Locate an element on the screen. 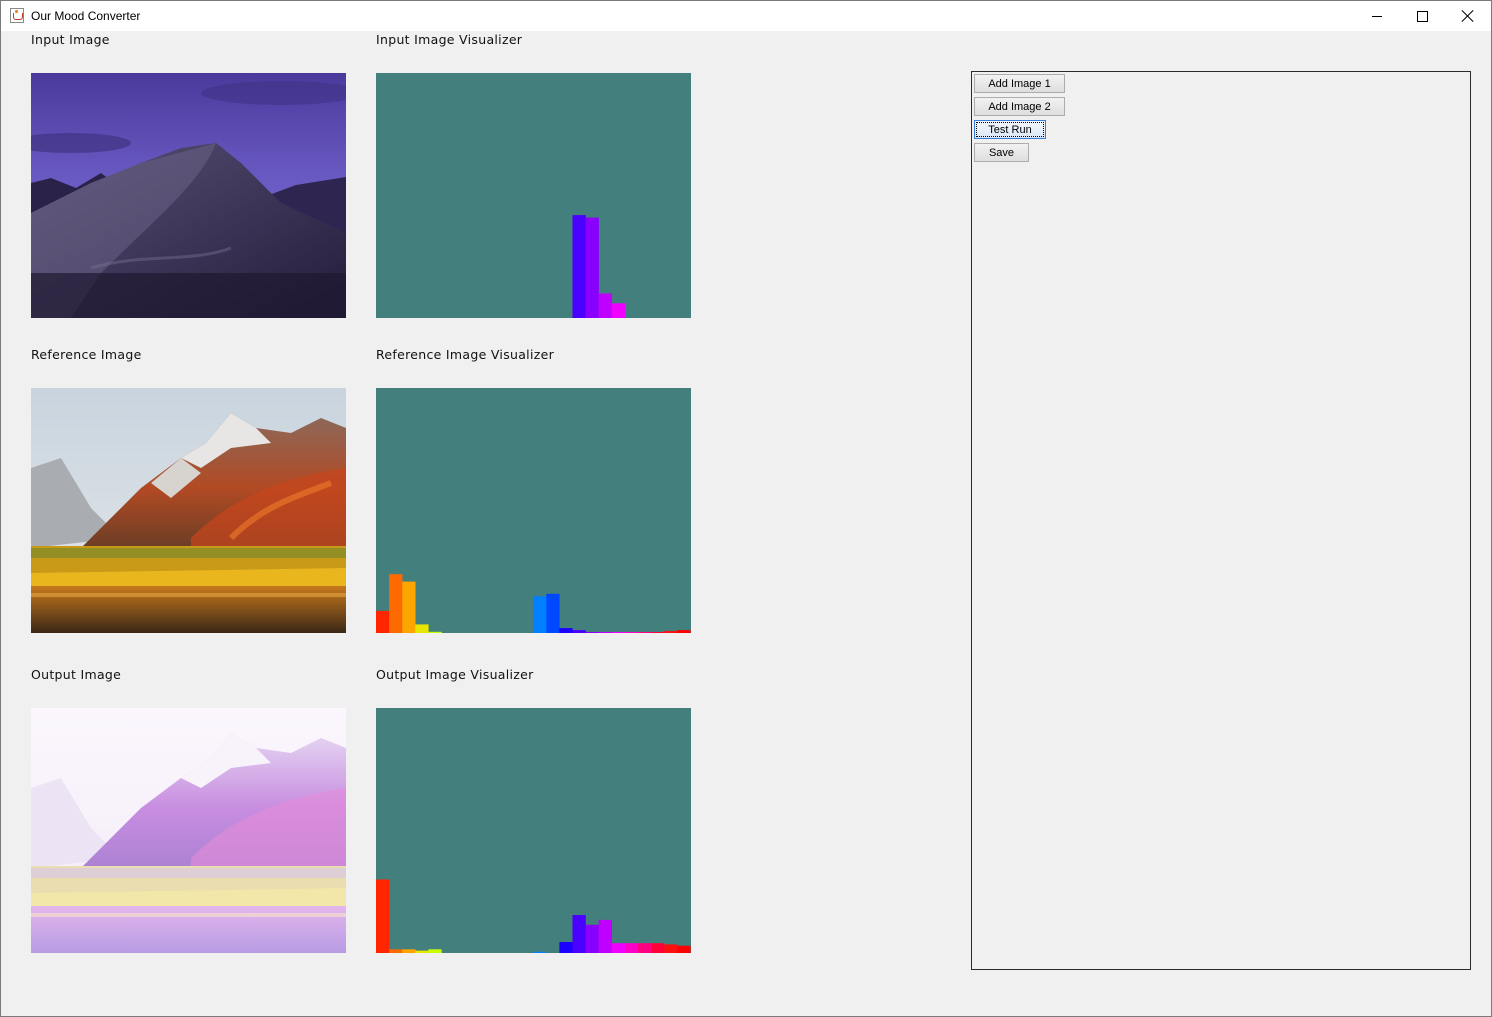 The width and height of the screenshot is (1492, 1017). reference-visualizer-label: Reference Image Visualizer is located at coordinates (465, 354).